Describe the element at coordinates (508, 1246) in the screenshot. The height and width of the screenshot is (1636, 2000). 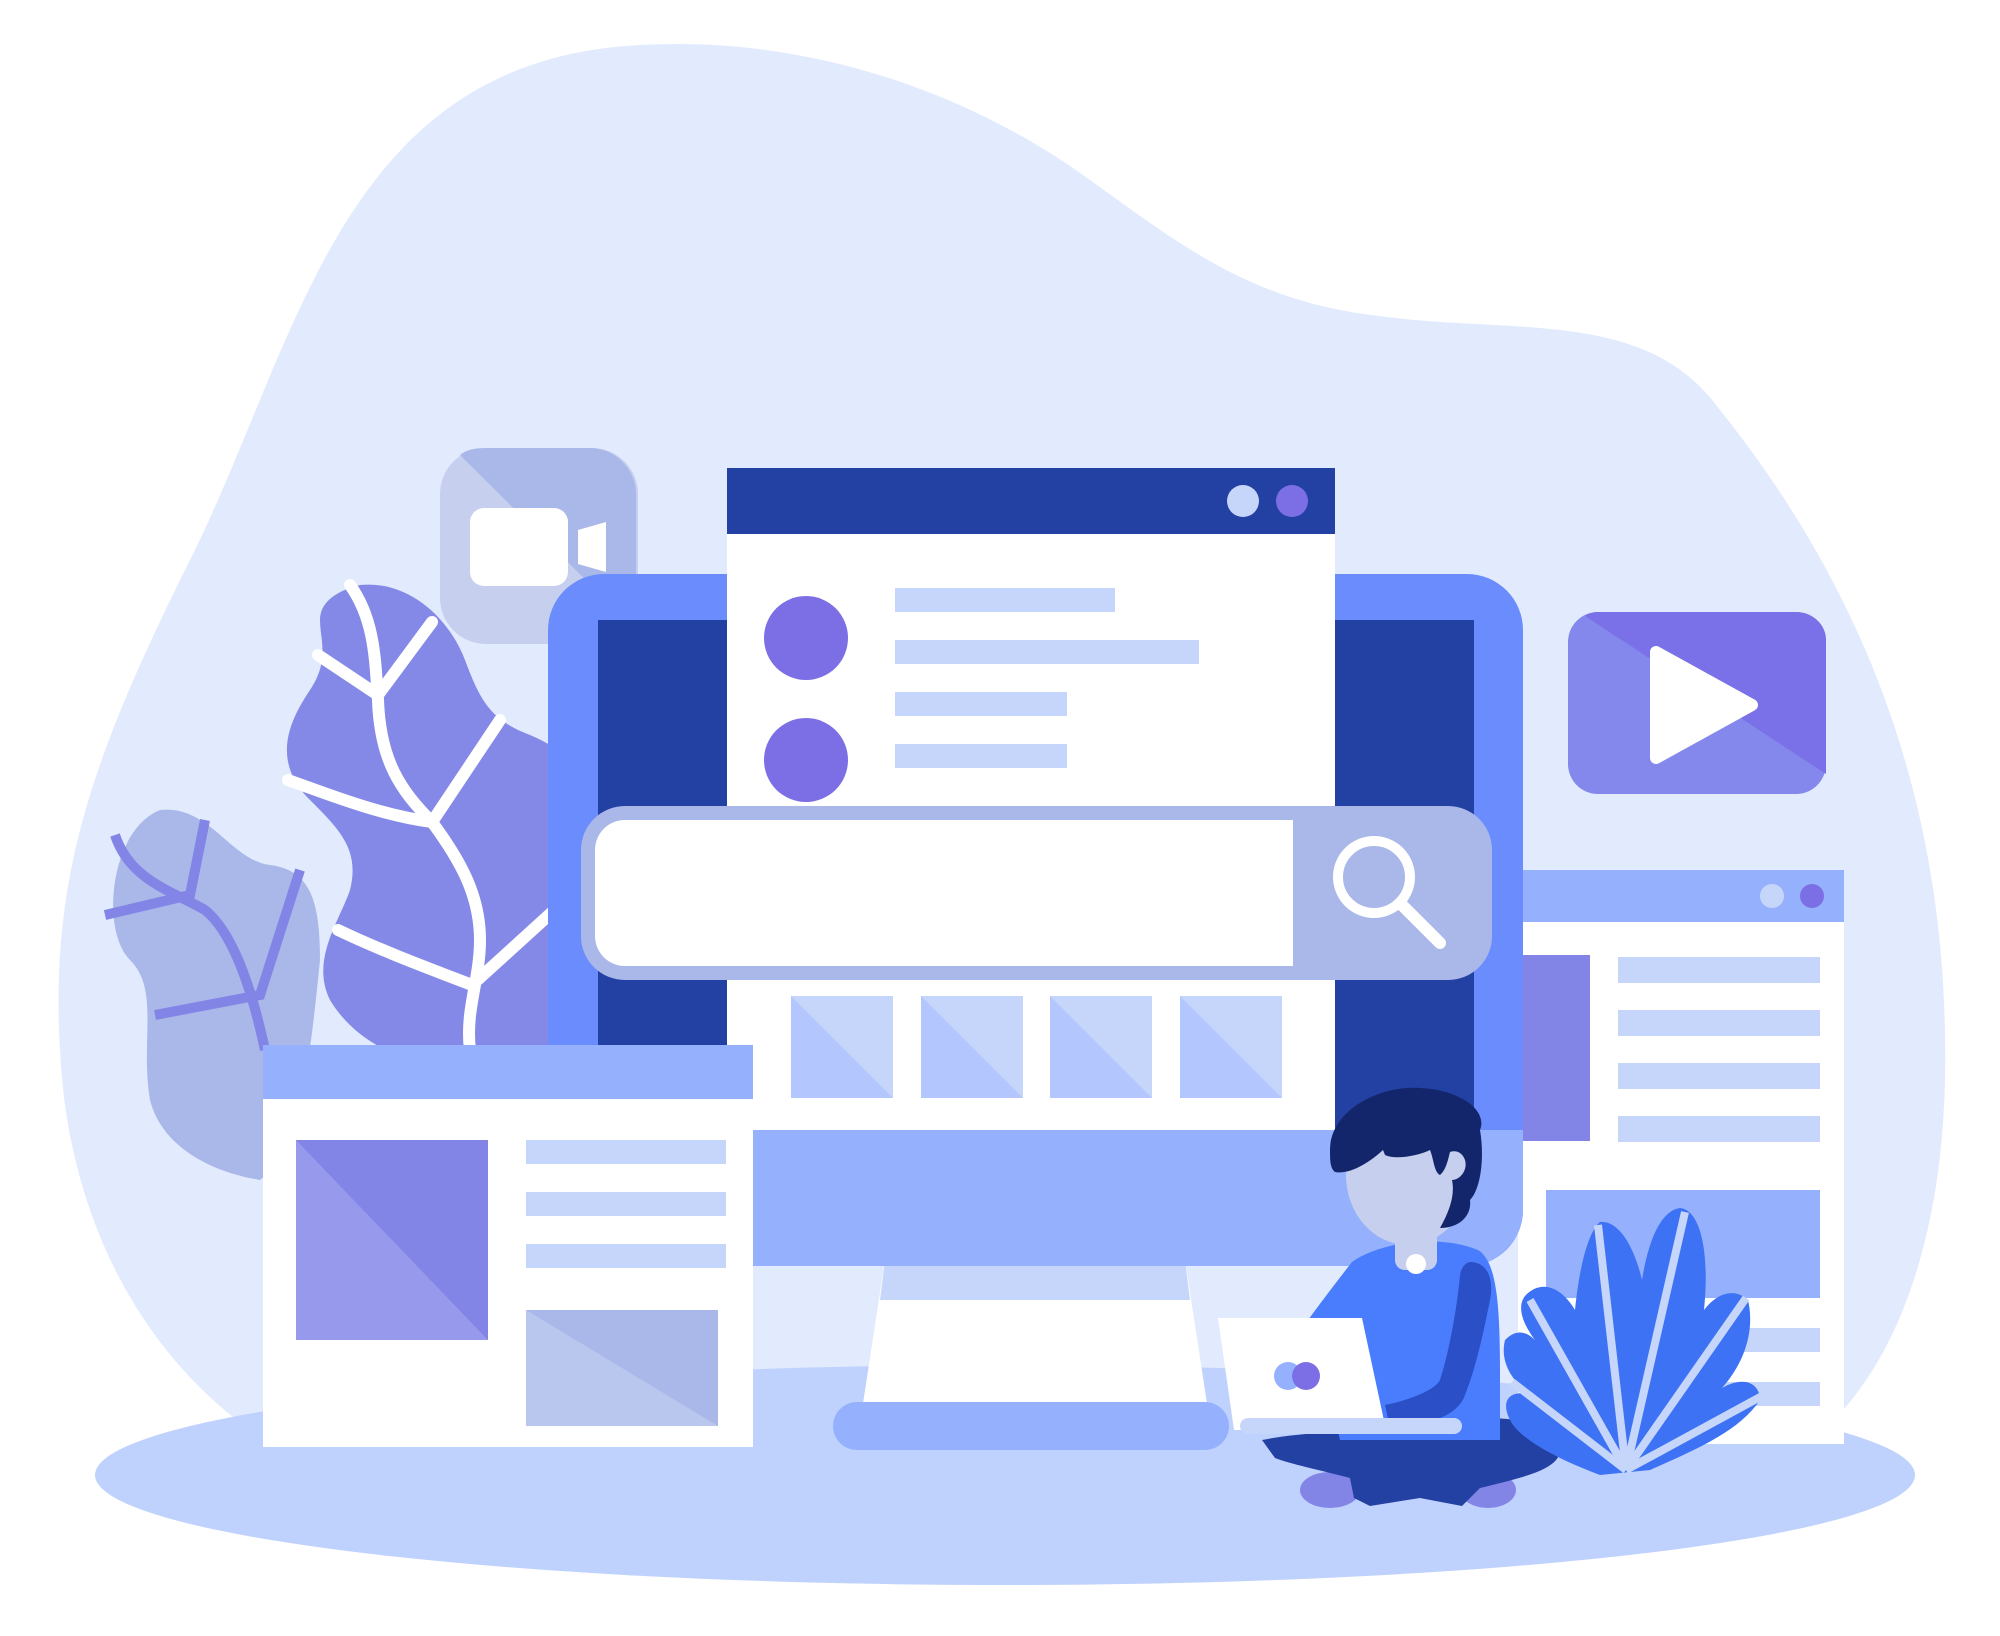
I see `left-browser-window` at that location.